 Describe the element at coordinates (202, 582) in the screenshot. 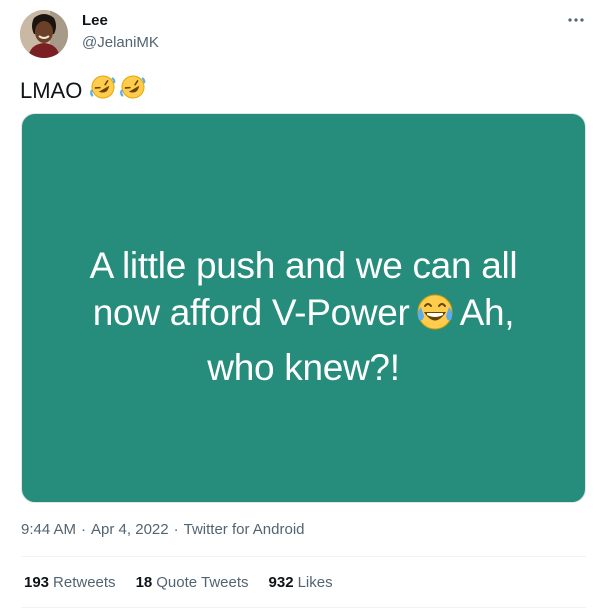

I see `quote-tweets-label: Quote Tweets` at that location.